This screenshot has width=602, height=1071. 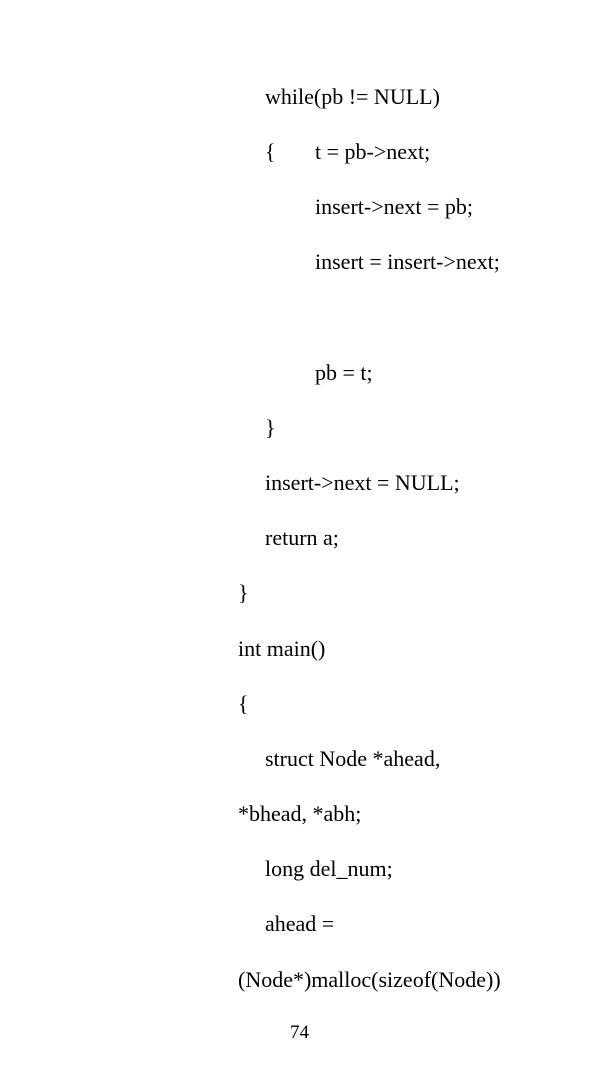 I want to click on code-line: t = pb->next;, so click(x=373, y=151).